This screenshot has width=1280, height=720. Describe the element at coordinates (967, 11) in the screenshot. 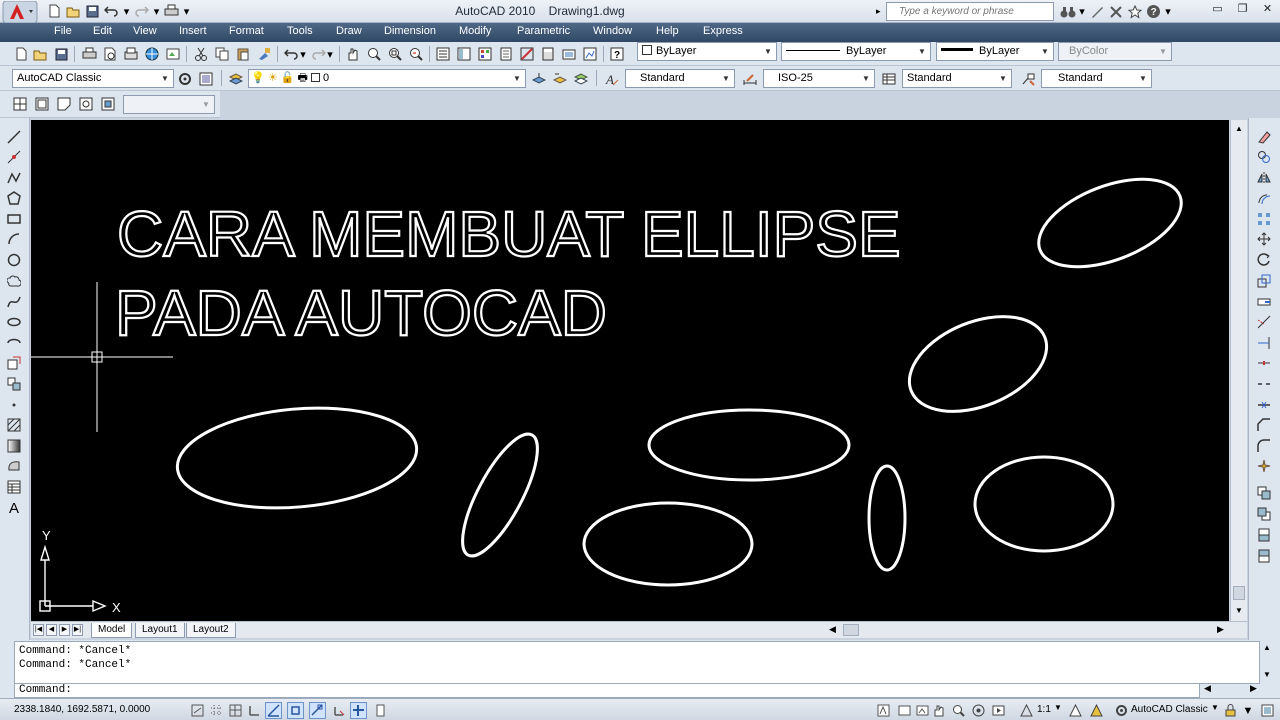

I see `search-input` at that location.